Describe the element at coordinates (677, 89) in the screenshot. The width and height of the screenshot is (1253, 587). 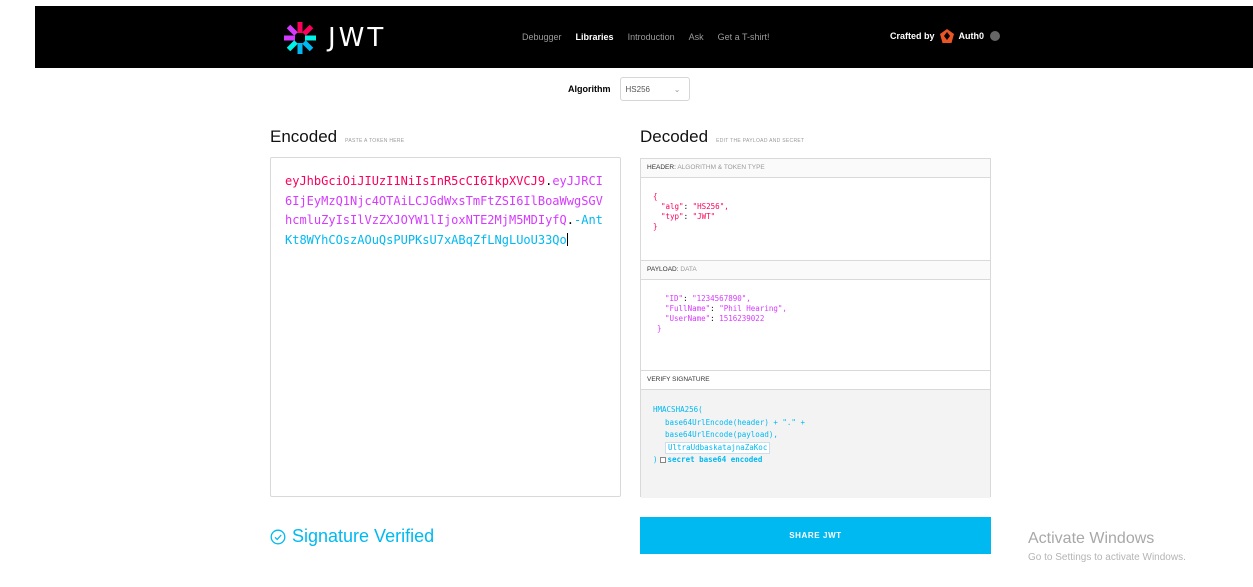
I see `chevron-down-icon: ⌄` at that location.